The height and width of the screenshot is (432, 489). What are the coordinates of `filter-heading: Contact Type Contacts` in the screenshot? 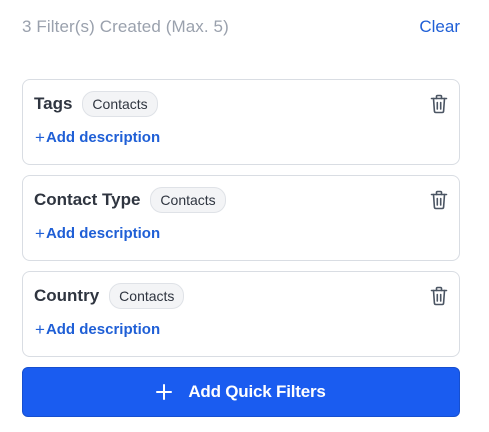 It's located at (130, 200).